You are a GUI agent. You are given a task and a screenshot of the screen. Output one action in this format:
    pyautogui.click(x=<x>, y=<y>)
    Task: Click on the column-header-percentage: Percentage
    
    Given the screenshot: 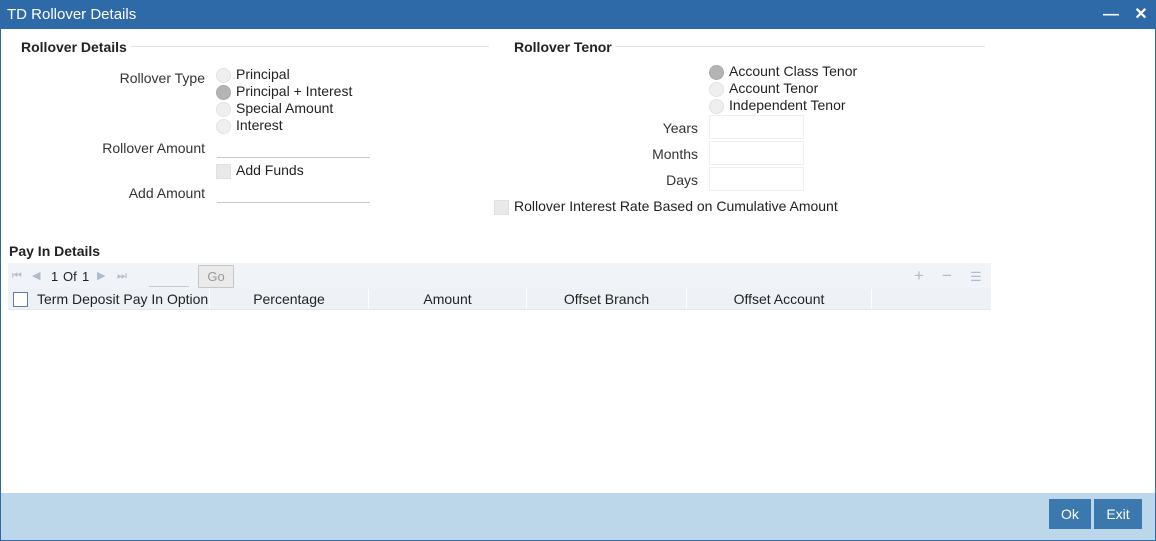 What is the action you would take?
    pyautogui.click(x=289, y=299)
    